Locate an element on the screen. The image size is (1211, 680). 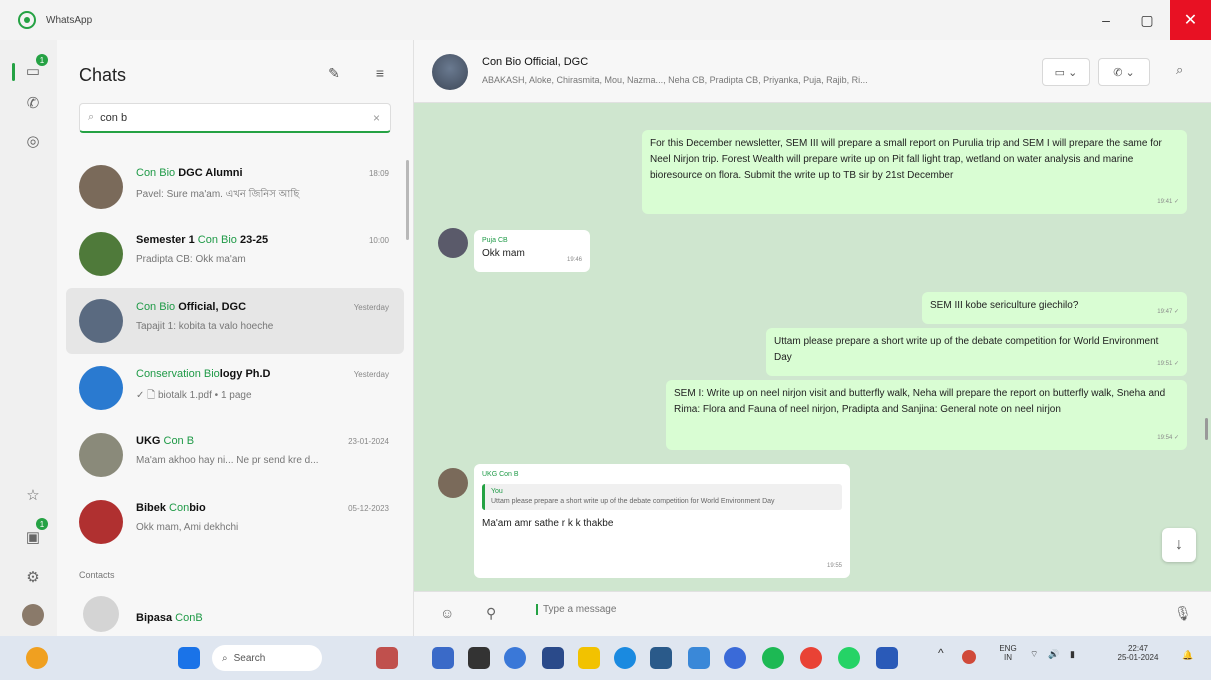
filter-icon: ≡ is located at coordinates (380, 73).